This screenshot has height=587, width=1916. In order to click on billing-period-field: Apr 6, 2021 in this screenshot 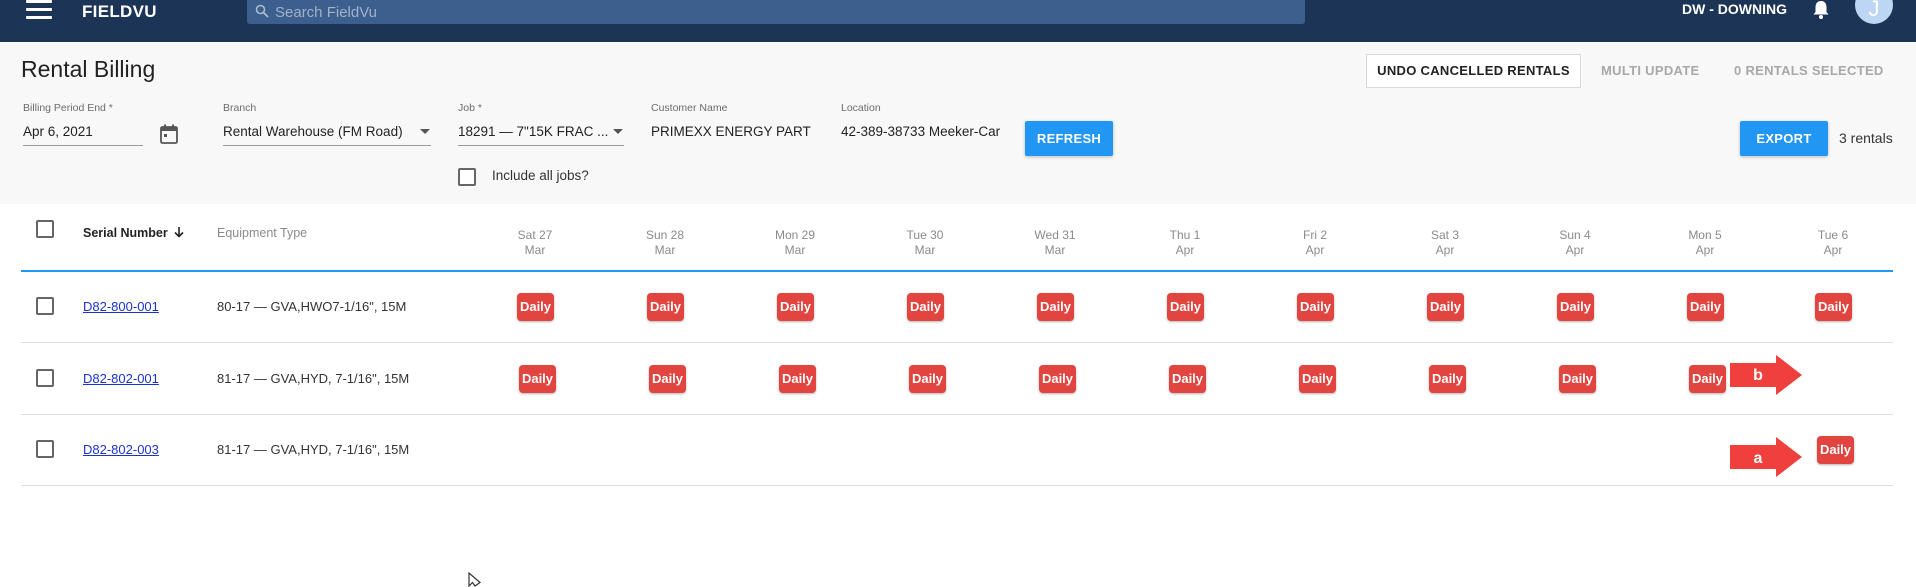, I will do `click(82, 131)`.